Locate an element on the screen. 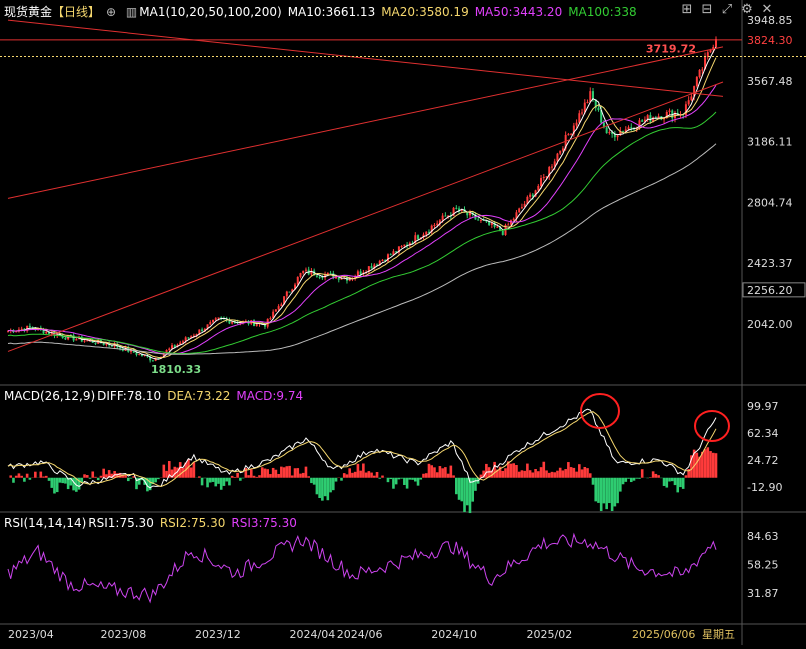  target-icon: ⊕ is located at coordinates (111, 12).